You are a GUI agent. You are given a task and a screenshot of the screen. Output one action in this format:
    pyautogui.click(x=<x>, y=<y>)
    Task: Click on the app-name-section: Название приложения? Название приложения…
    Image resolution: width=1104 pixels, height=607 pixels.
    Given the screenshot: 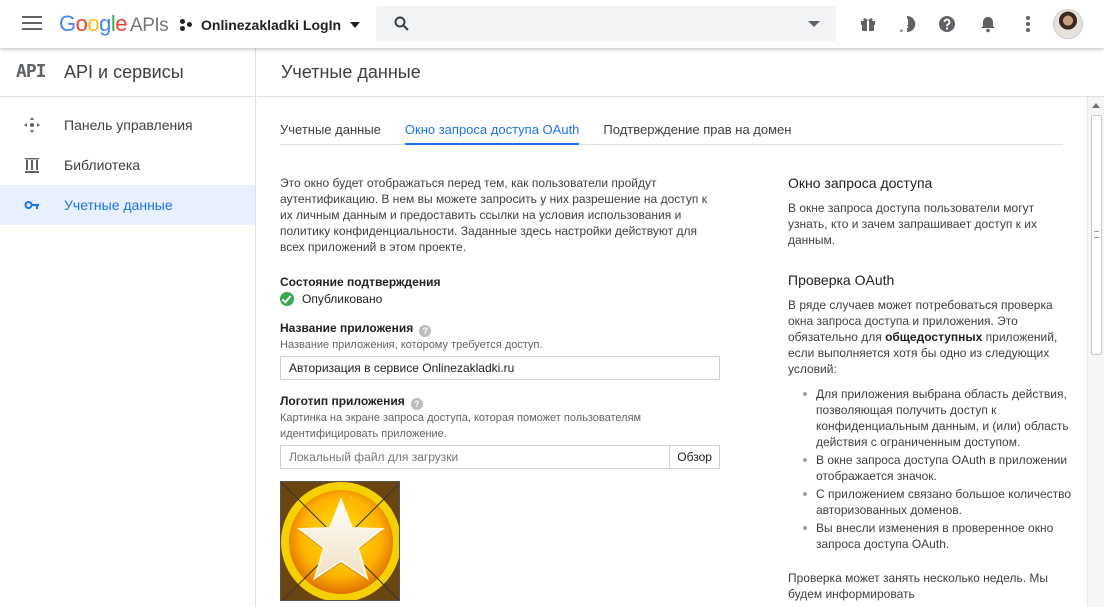 What is the action you would take?
    pyautogui.click(x=500, y=350)
    